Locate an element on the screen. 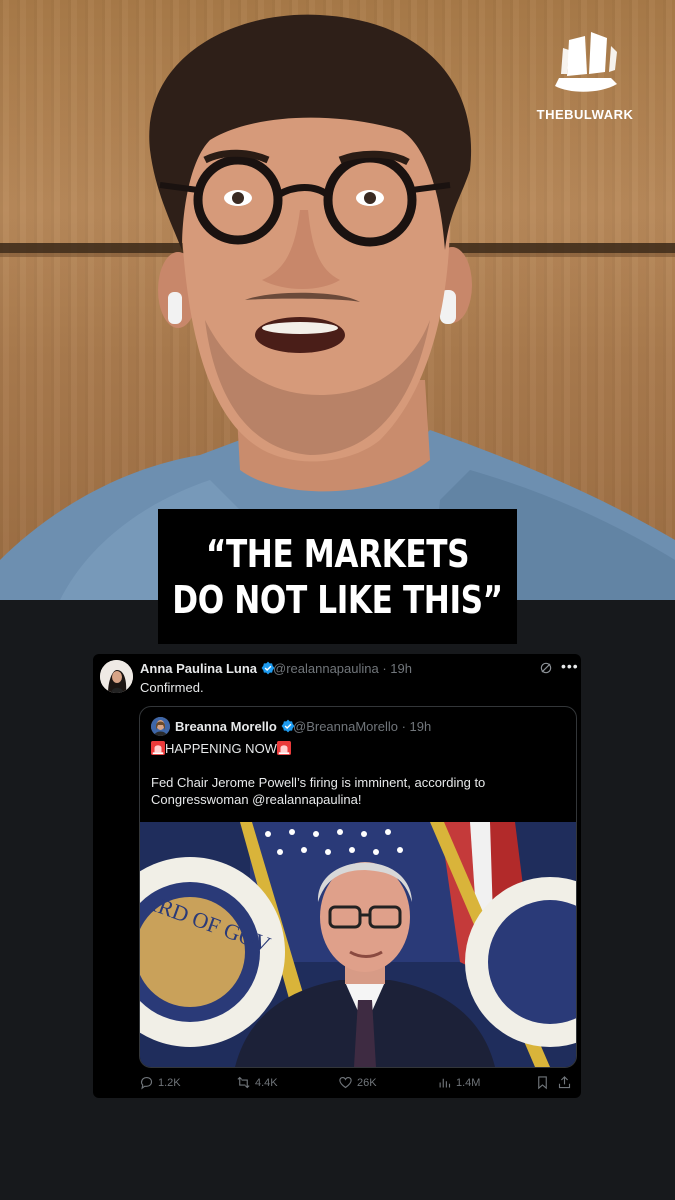 Image resolution: width=675 pixels, height=1200 pixels. like-count: 26K is located at coordinates (367, 1082).